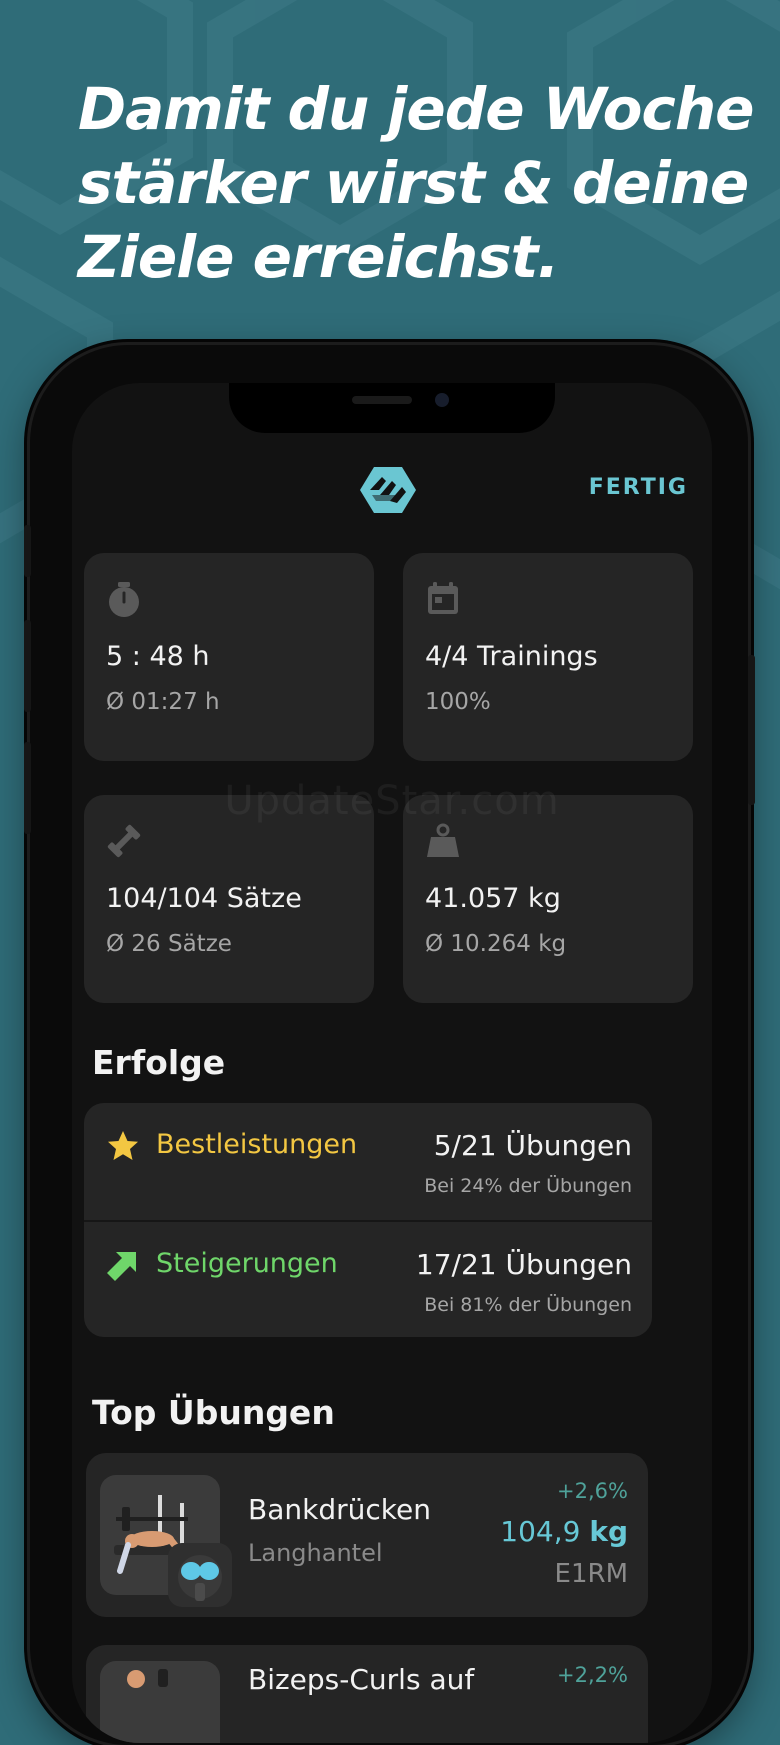 This screenshot has width=780, height=1745. I want to click on exercise-name: Bizeps-Curls auf, so click(361, 1679).